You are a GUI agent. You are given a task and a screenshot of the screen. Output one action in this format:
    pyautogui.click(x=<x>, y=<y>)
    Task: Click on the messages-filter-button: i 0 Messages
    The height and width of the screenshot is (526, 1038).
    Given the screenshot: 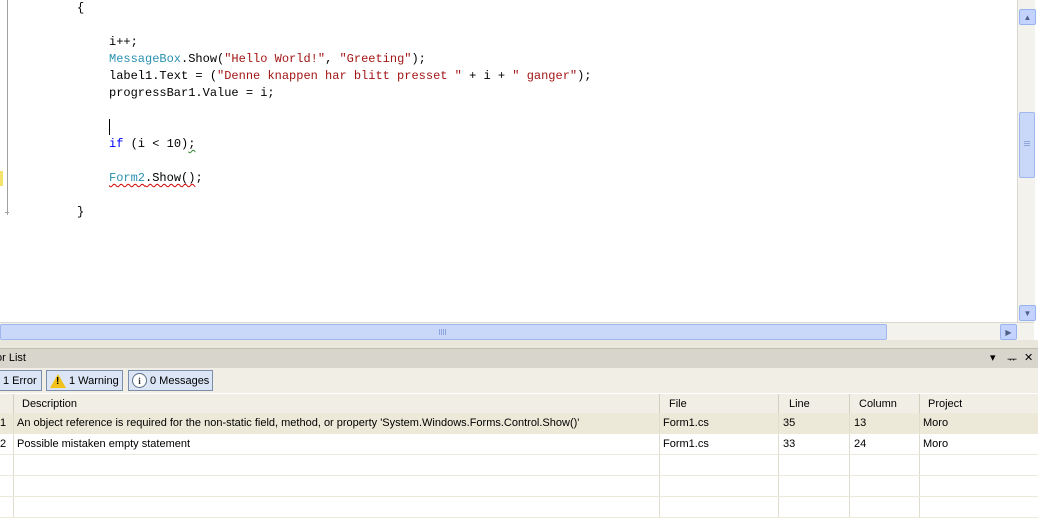 What is the action you would take?
    pyautogui.click(x=171, y=380)
    